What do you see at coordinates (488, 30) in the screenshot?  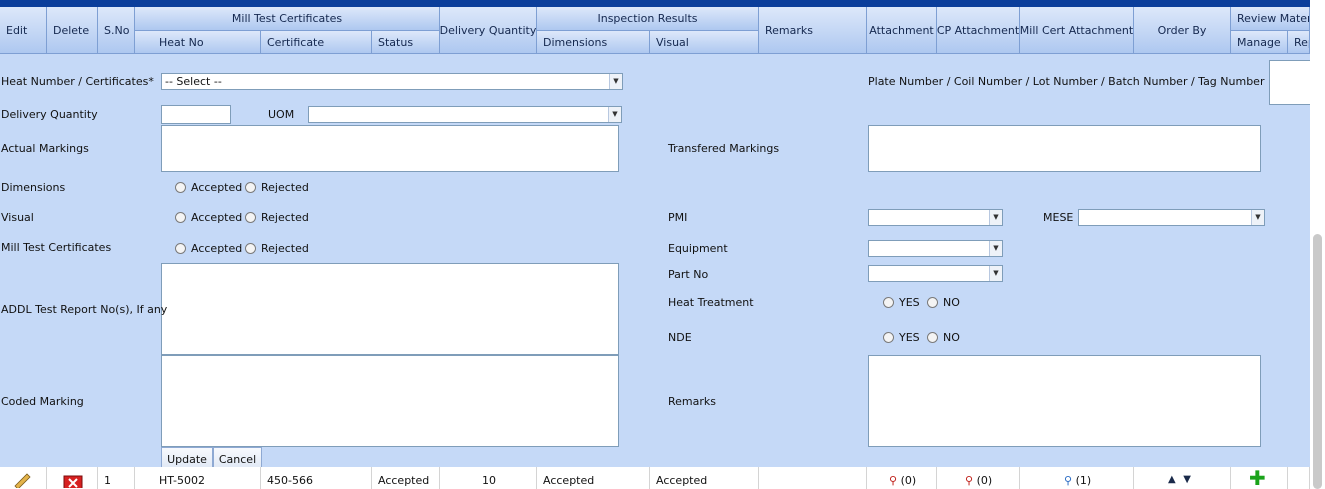 I see `column-header-delivery-quantity: Delivery Quantity` at bounding box center [488, 30].